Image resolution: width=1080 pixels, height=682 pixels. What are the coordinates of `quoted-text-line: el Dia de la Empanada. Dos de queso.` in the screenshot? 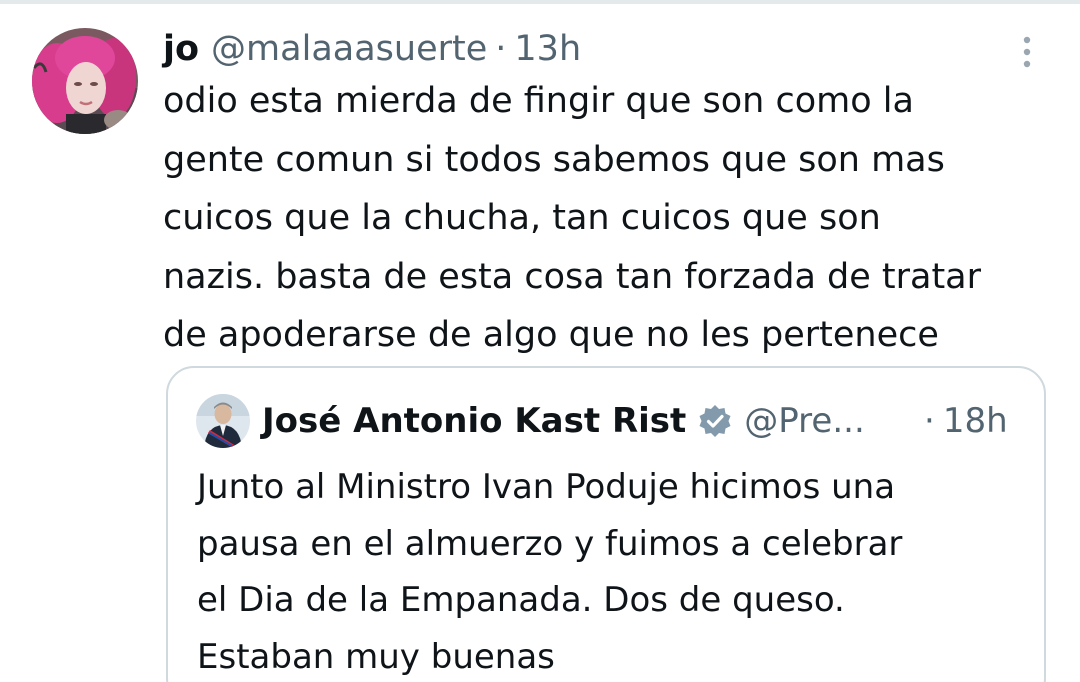 It's located at (521, 600).